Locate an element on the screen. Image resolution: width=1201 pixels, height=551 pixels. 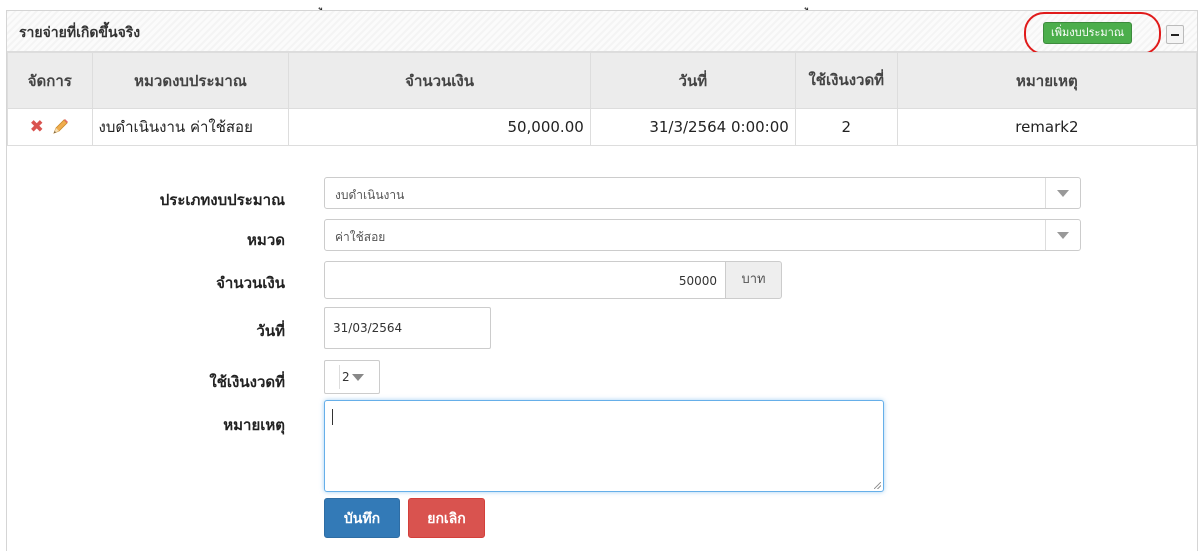
header-amount: จำนวนเงิน is located at coordinates (439, 80).